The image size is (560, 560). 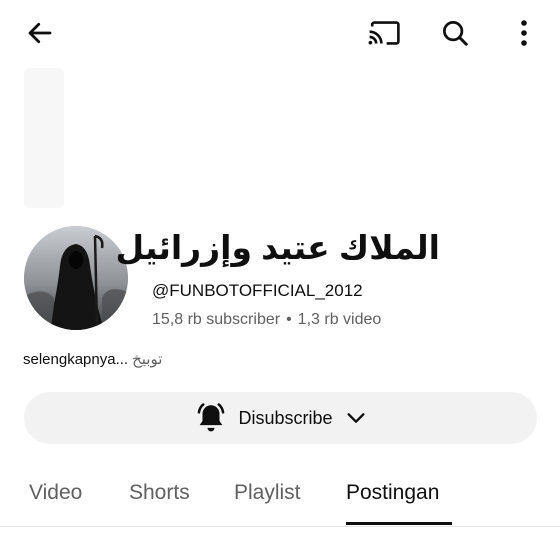 I want to click on channel-stats: 15,8 rb subscriber • 1,3 rb video, so click(x=266, y=320).